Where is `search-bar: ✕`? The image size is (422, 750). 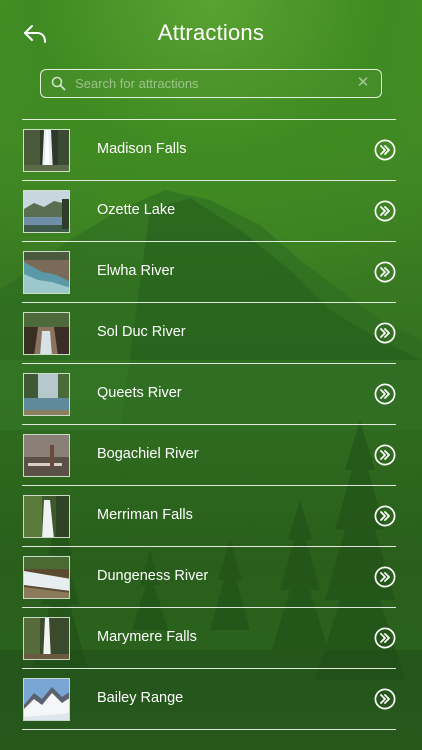
search-bar: ✕ is located at coordinates (211, 83).